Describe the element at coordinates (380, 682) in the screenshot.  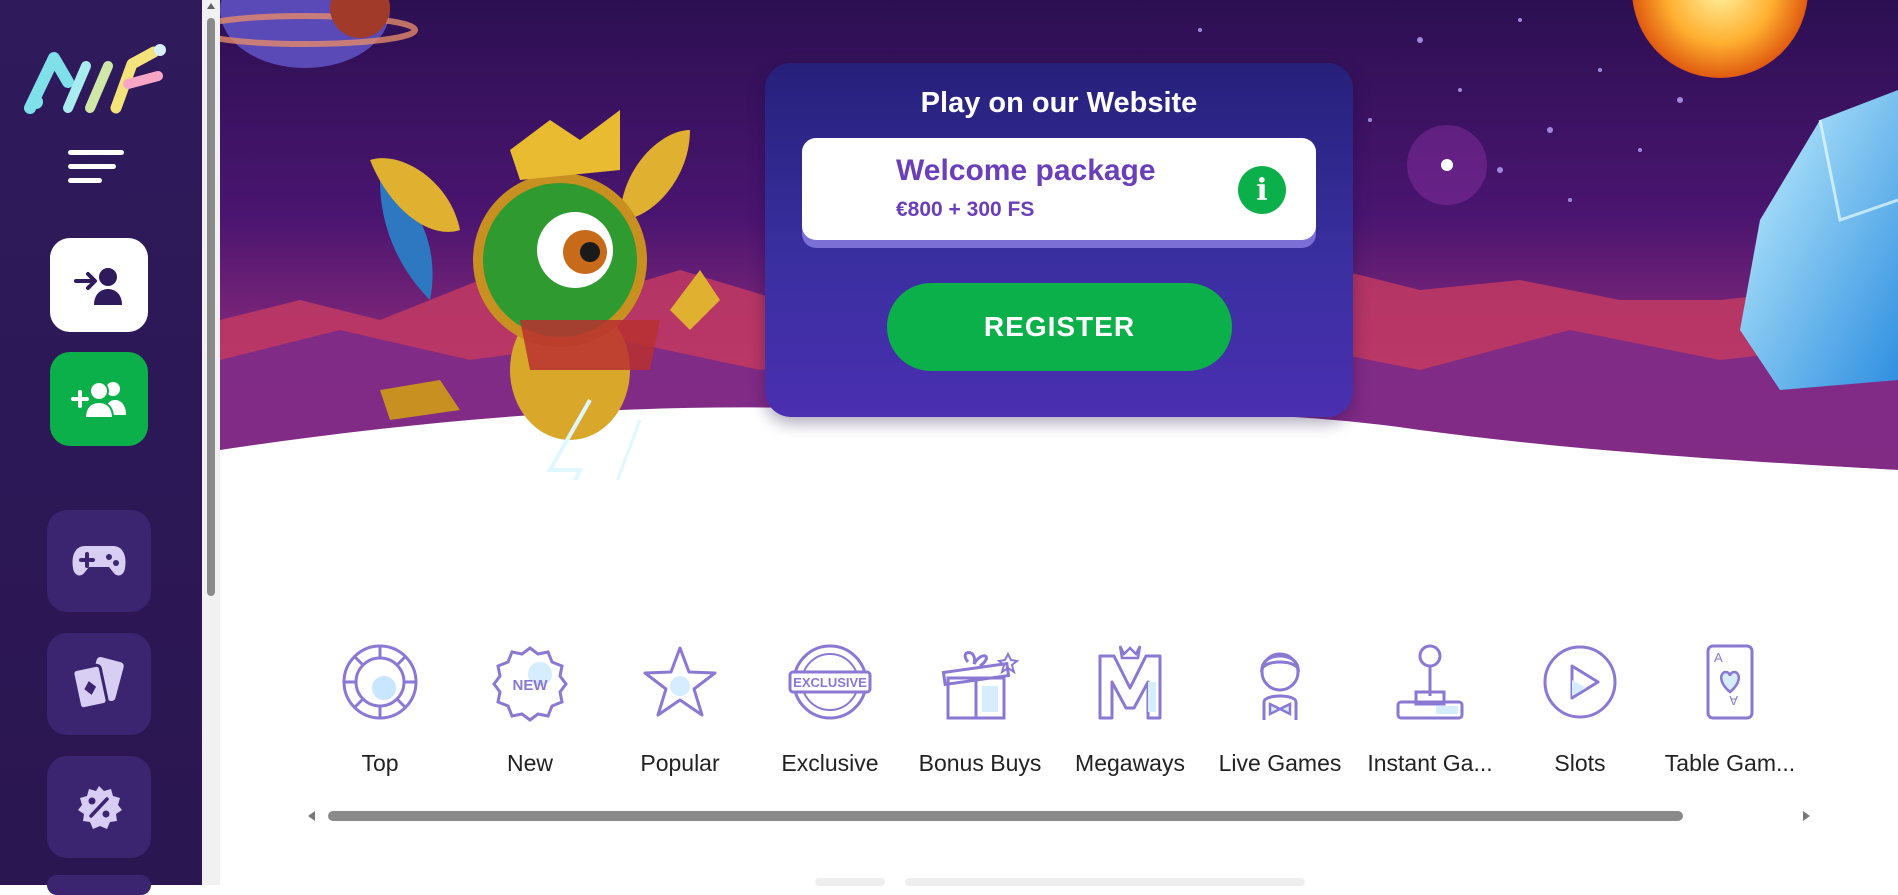
I see `chip-icon` at that location.